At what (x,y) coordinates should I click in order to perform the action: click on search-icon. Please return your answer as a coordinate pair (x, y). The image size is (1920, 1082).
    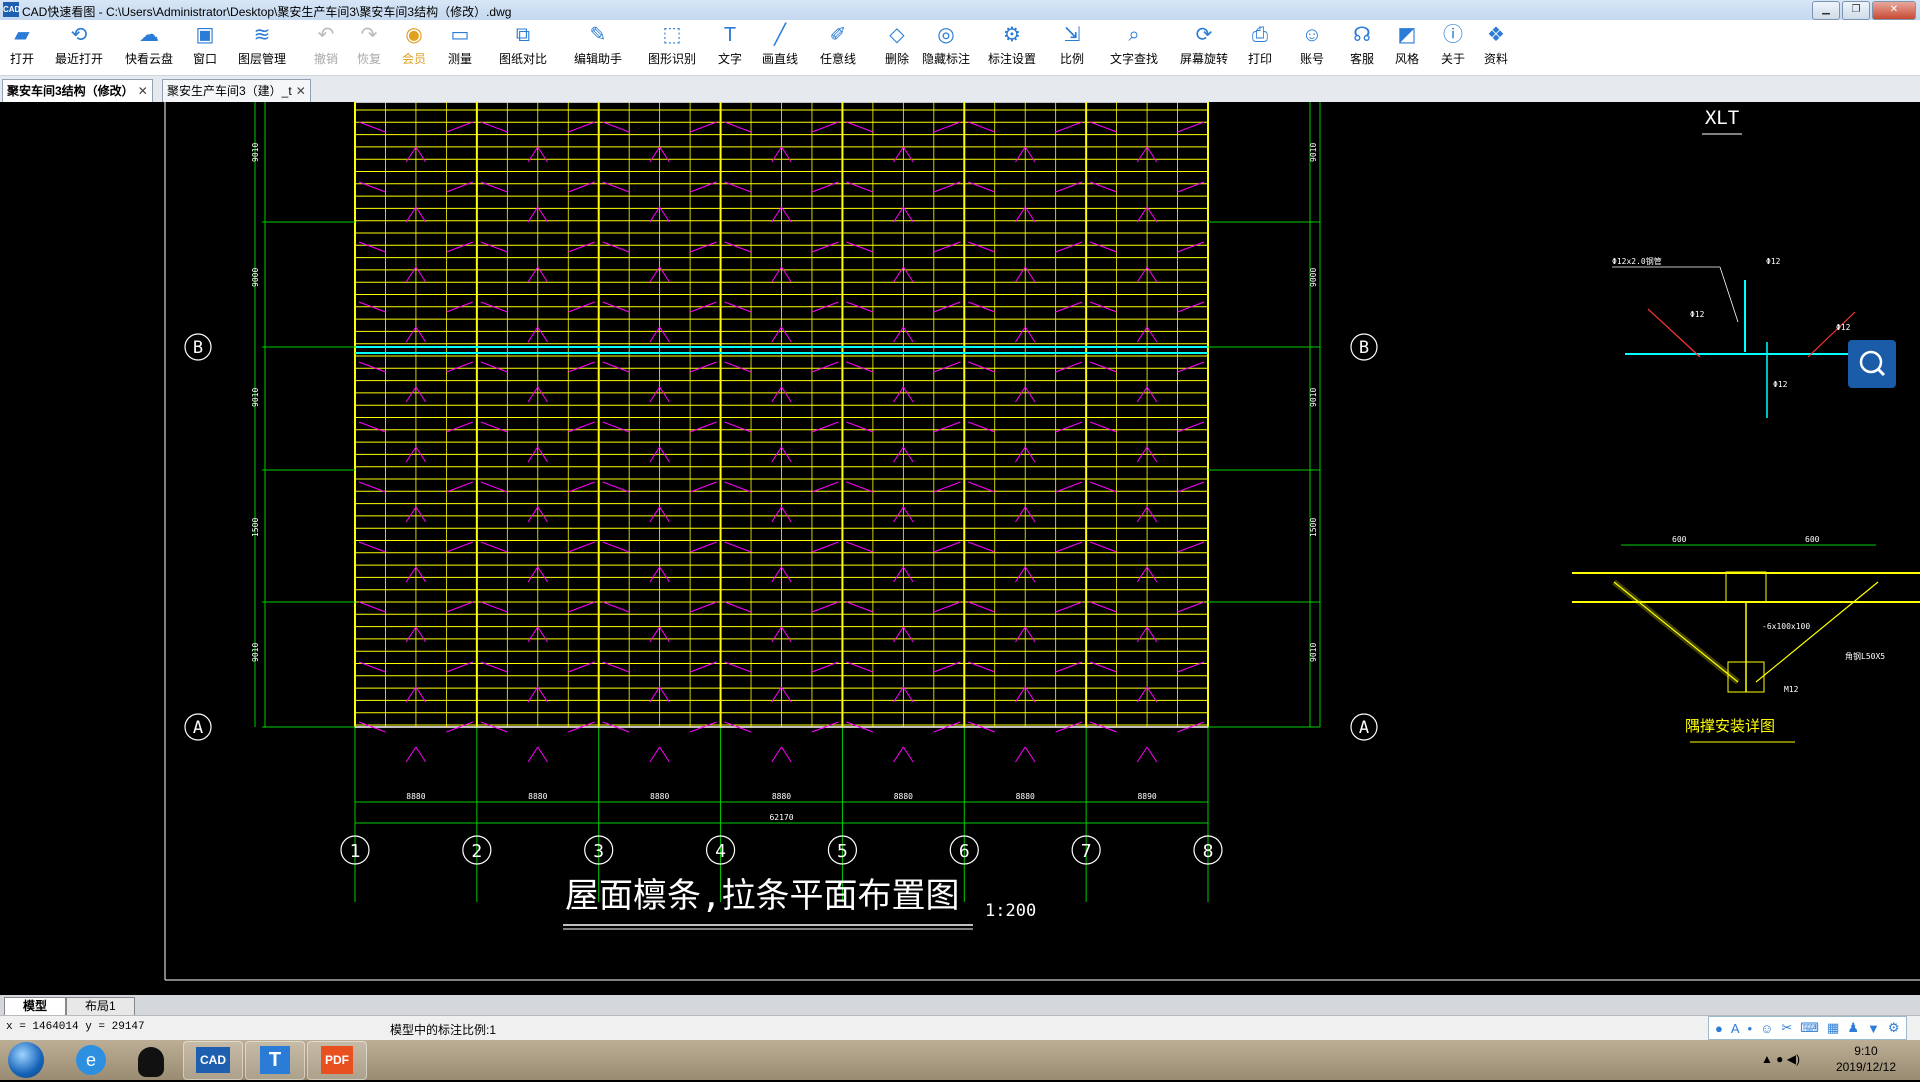
    Looking at the image, I should click on (1872, 363).